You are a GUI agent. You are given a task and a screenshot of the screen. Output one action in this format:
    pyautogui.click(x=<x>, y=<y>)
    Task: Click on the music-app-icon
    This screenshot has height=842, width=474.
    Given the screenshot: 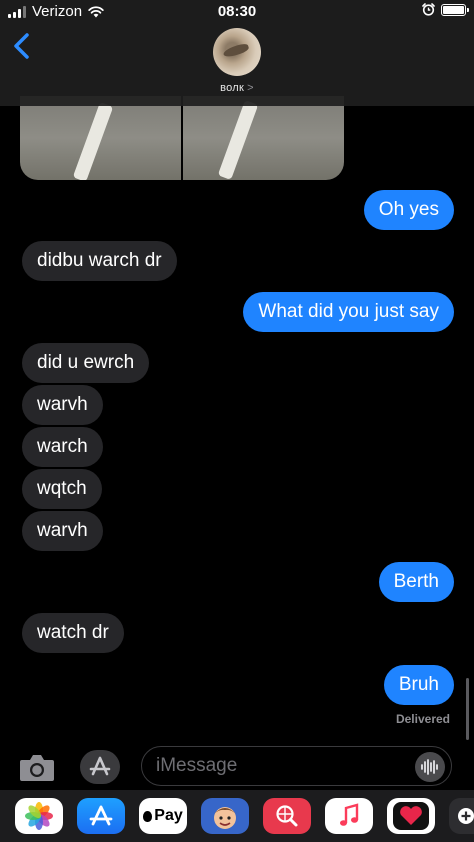 What is the action you would take?
    pyautogui.click(x=349, y=816)
    